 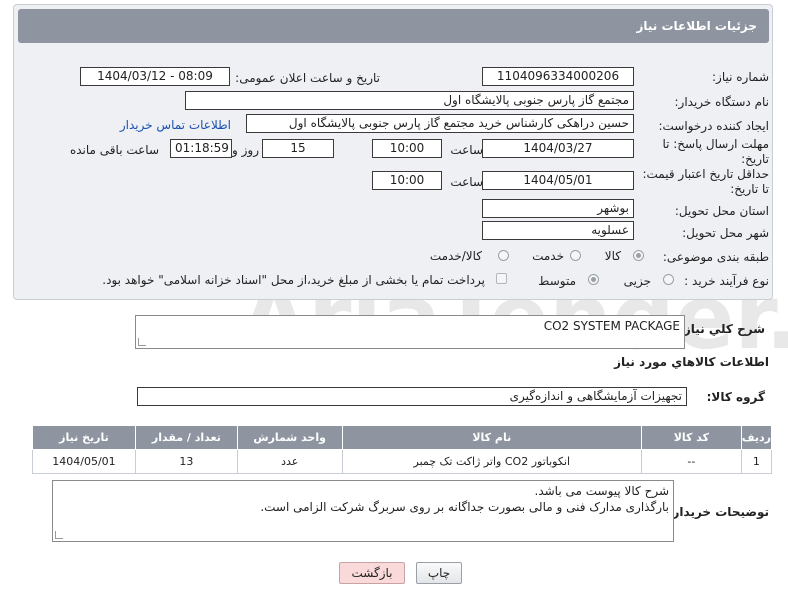 I want to click on category-service-radio, so click(x=575, y=255).